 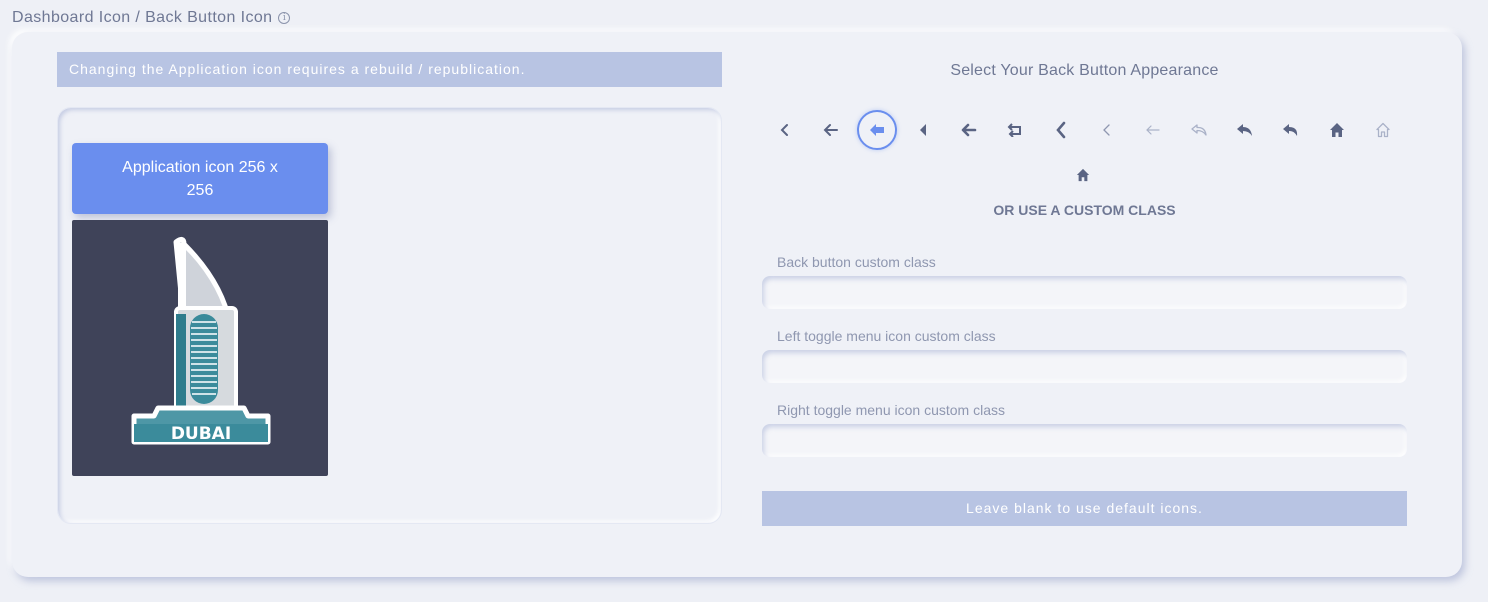 What do you see at coordinates (201, 340) in the screenshot?
I see `dubai-burj-al-arab-icon: DUBAI` at bounding box center [201, 340].